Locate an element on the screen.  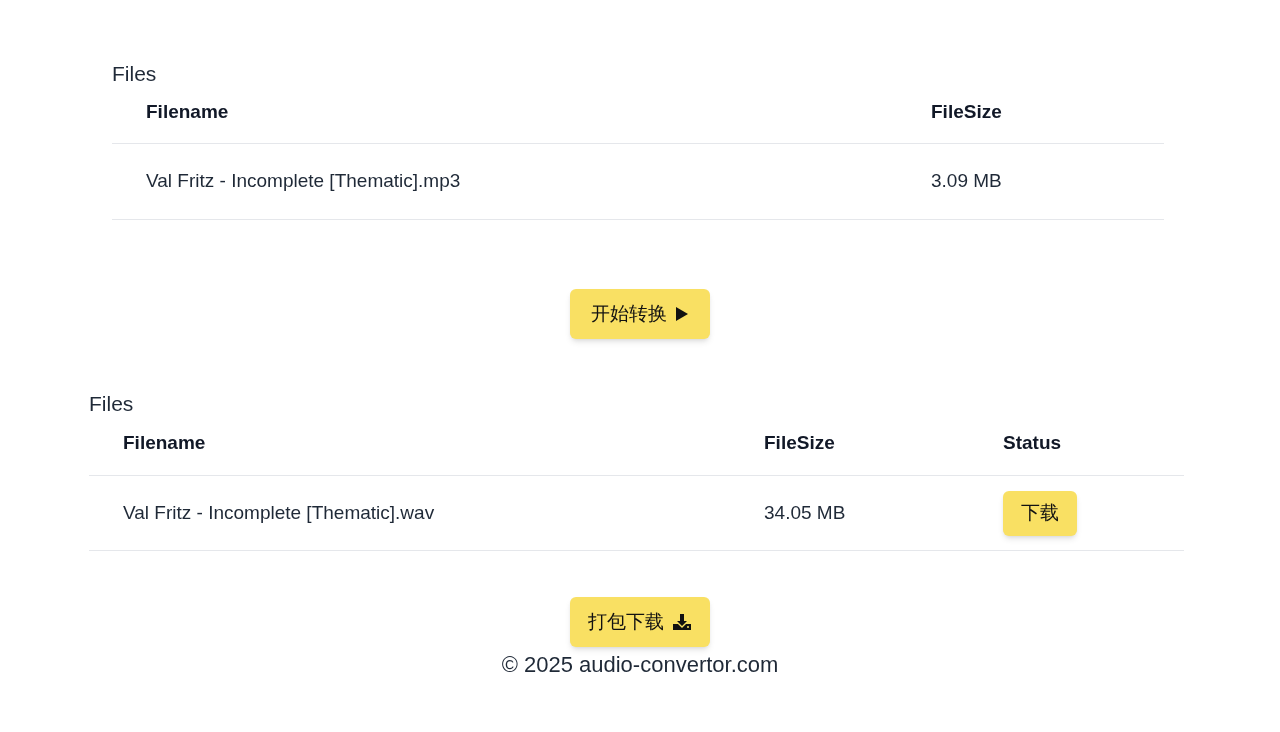
download-button: 下载 is located at coordinates (1040, 513).